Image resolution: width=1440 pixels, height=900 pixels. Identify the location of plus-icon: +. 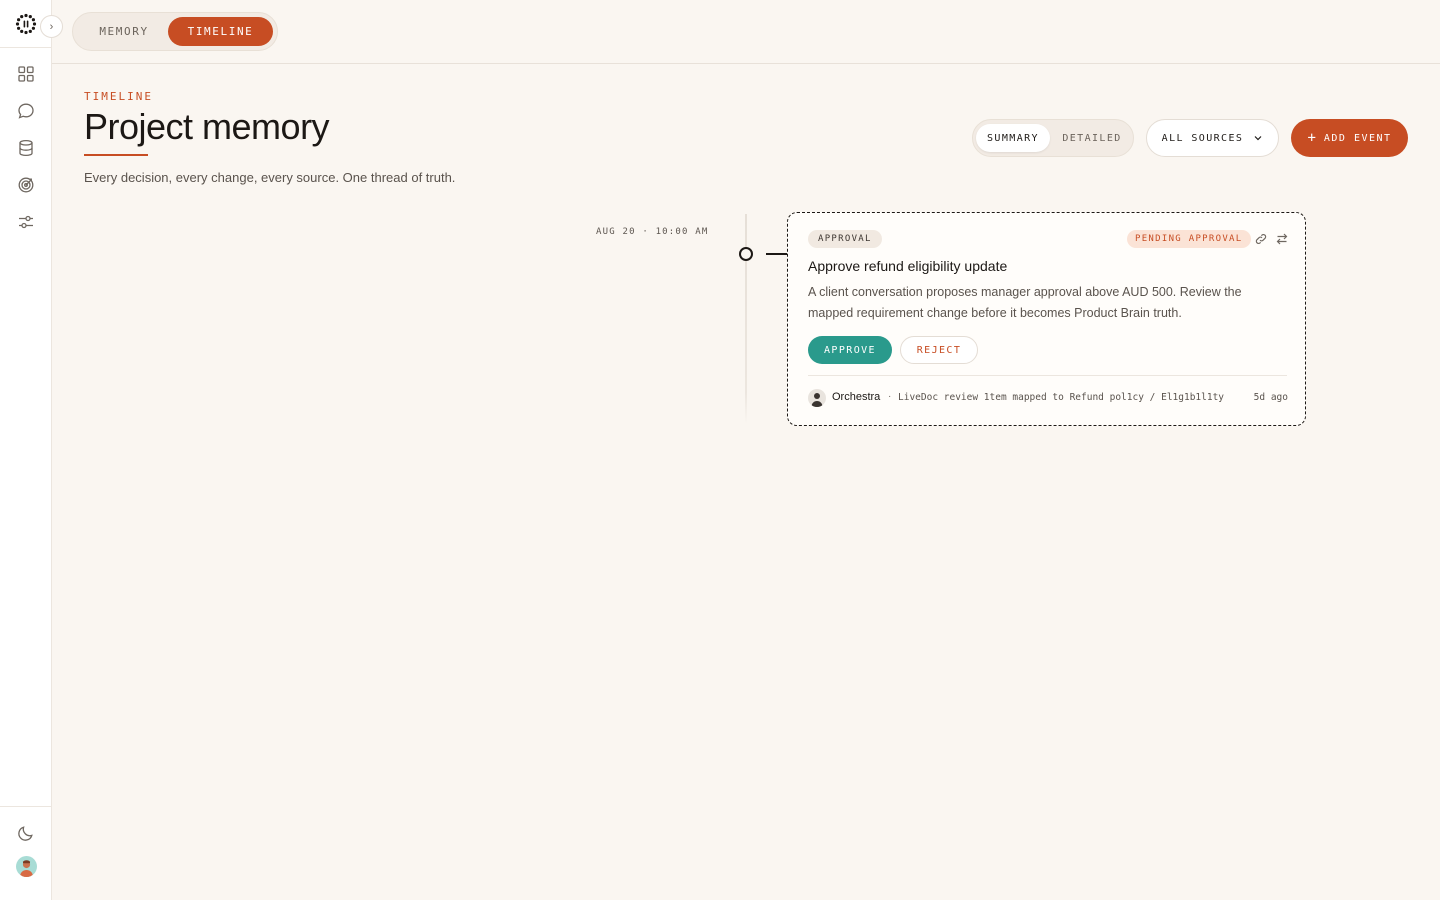
(1311, 138).